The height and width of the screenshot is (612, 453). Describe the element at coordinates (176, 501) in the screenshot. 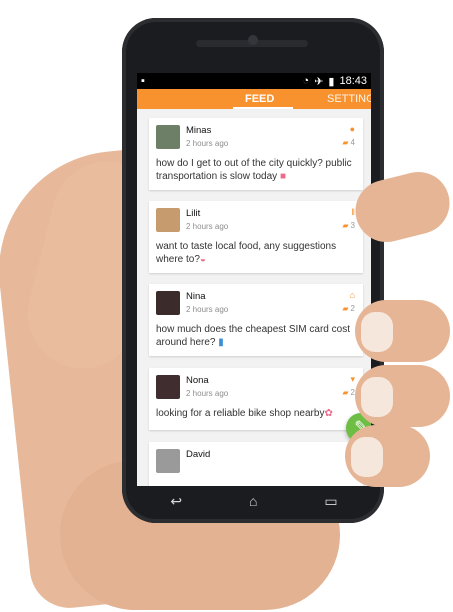

I see `back-icon: ↩` at that location.